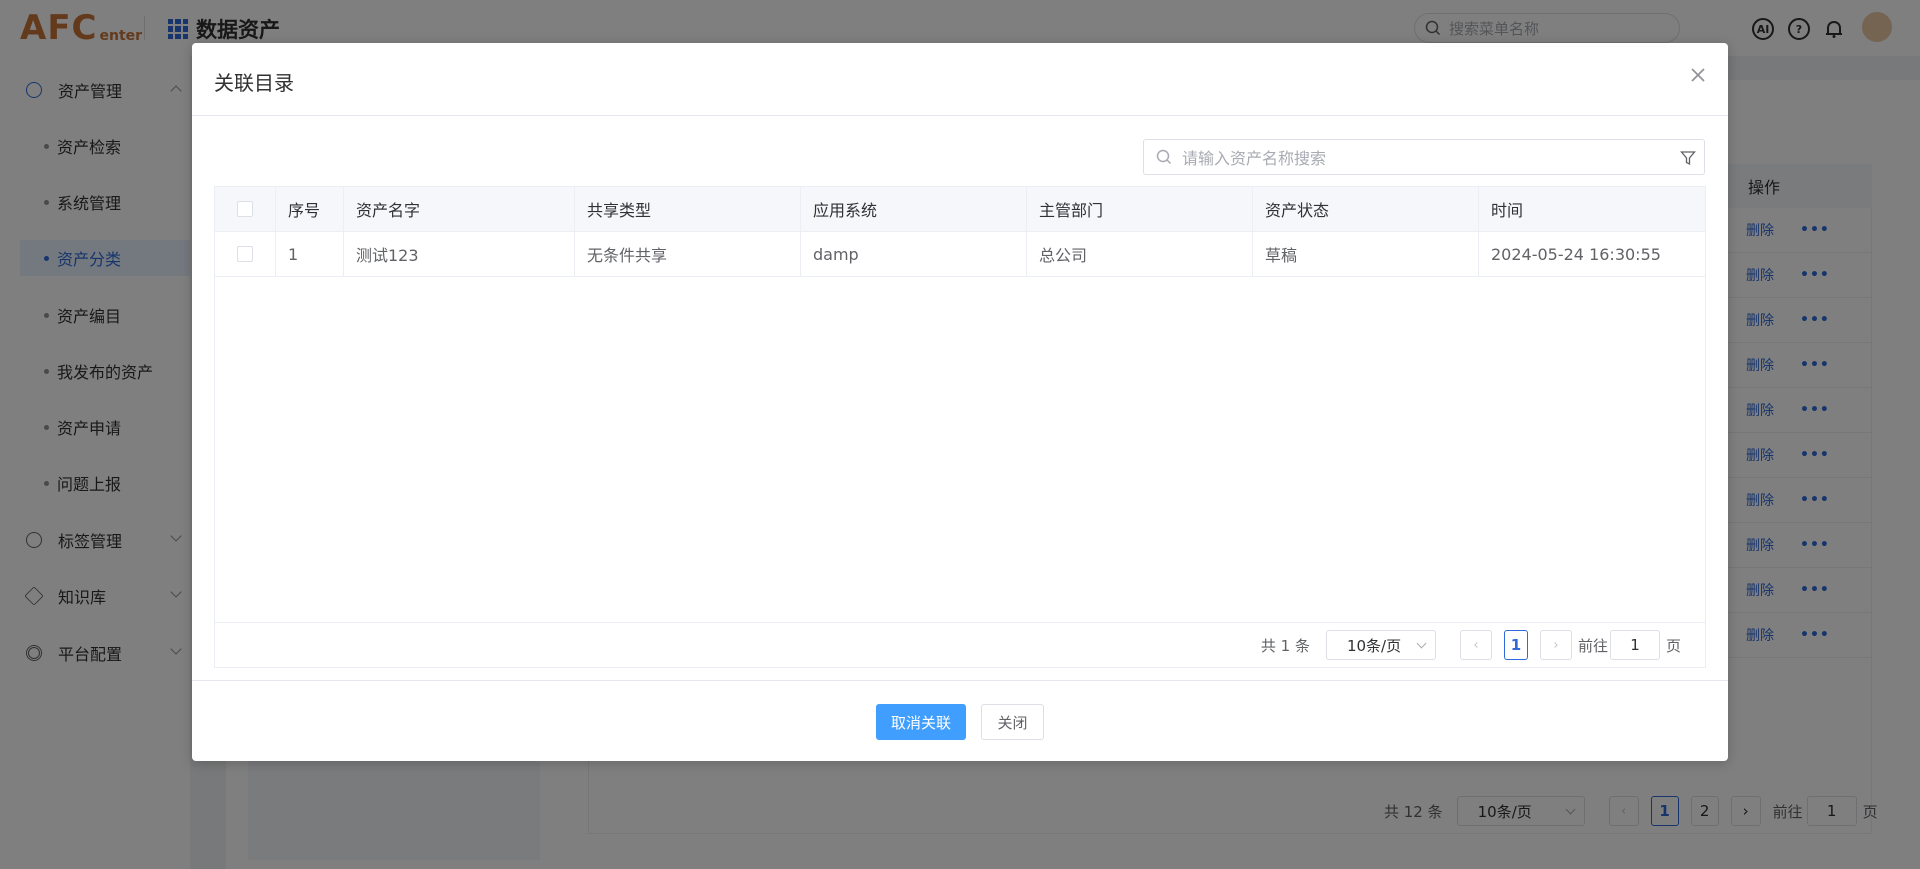  What do you see at coordinates (960, 680) in the screenshot?
I see `dialog-footer-divider` at bounding box center [960, 680].